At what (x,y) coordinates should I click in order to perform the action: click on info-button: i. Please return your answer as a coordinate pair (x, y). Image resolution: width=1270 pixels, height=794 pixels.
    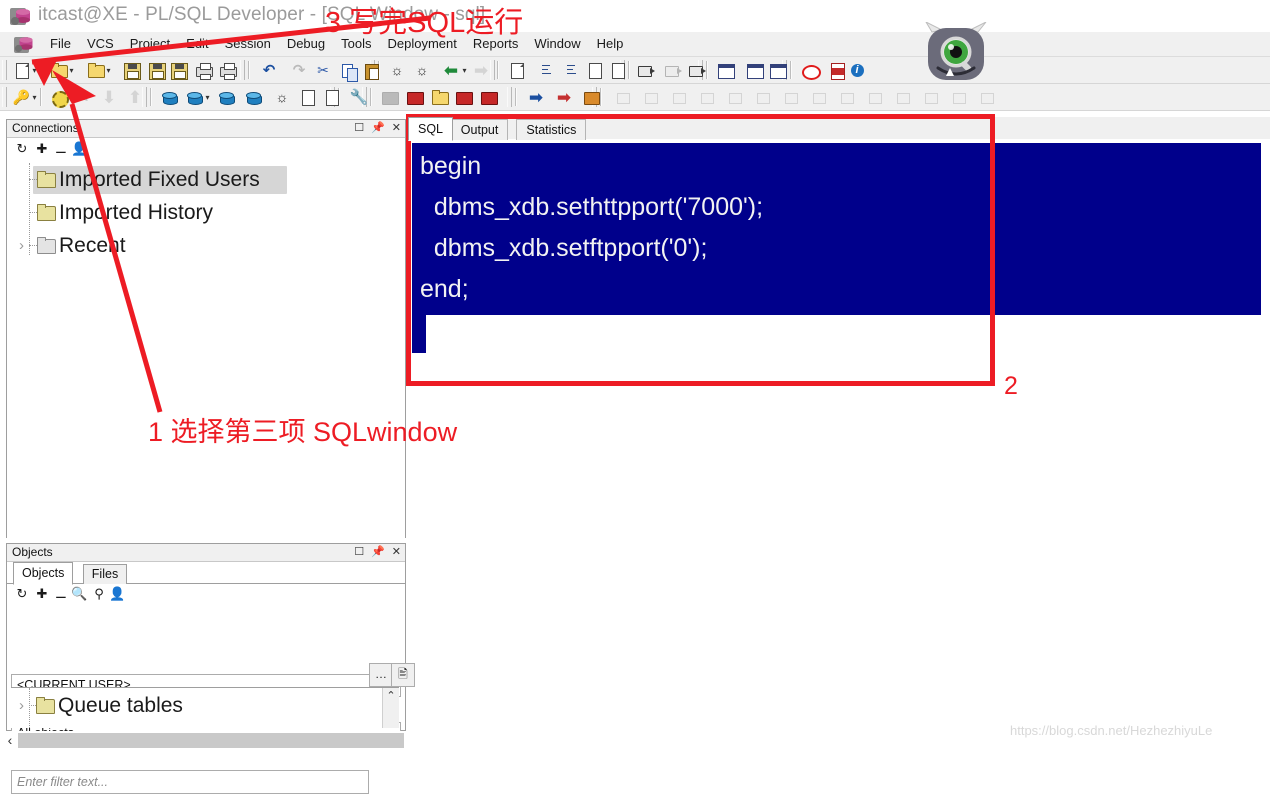
    Looking at the image, I should click on (857, 70).